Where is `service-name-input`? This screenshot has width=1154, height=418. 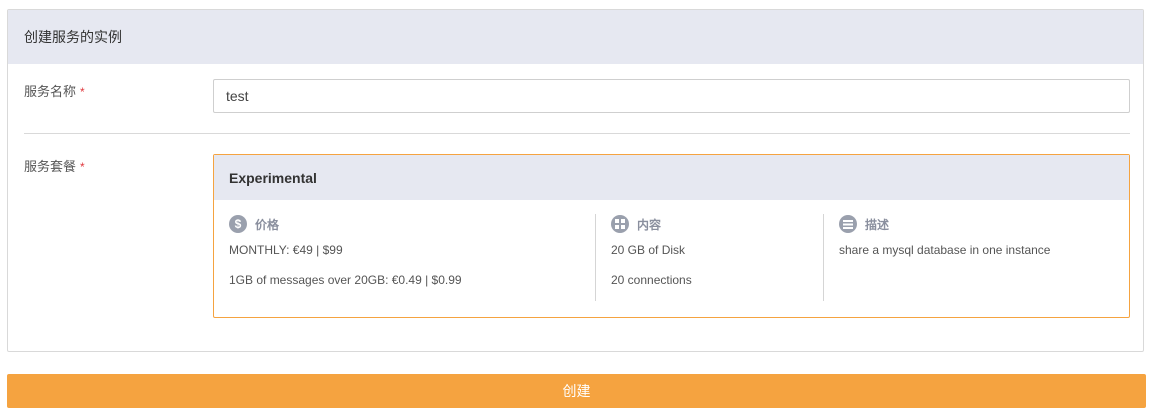
service-name-input is located at coordinates (671, 96).